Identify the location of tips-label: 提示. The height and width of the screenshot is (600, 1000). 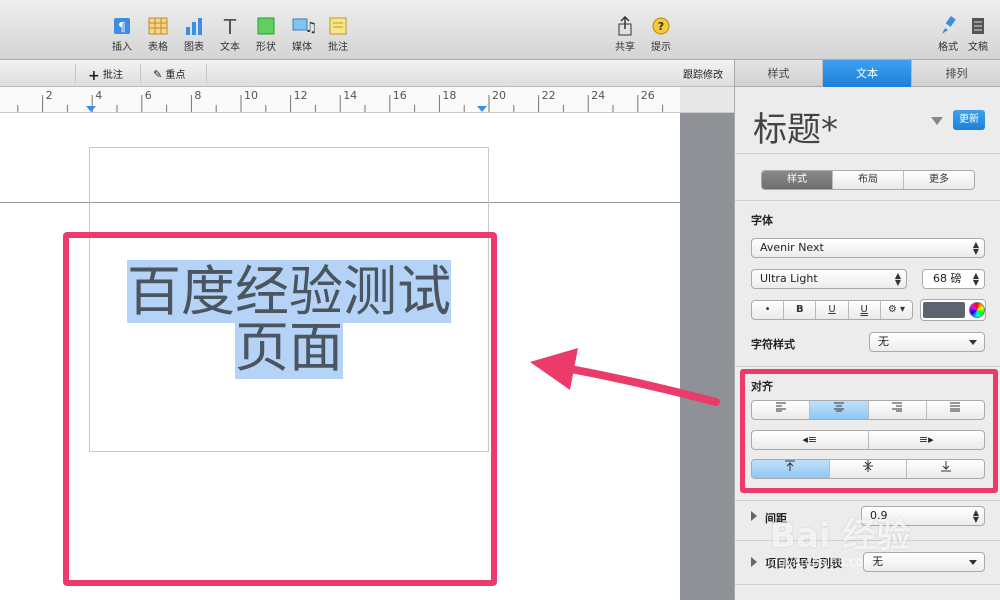
(661, 47).